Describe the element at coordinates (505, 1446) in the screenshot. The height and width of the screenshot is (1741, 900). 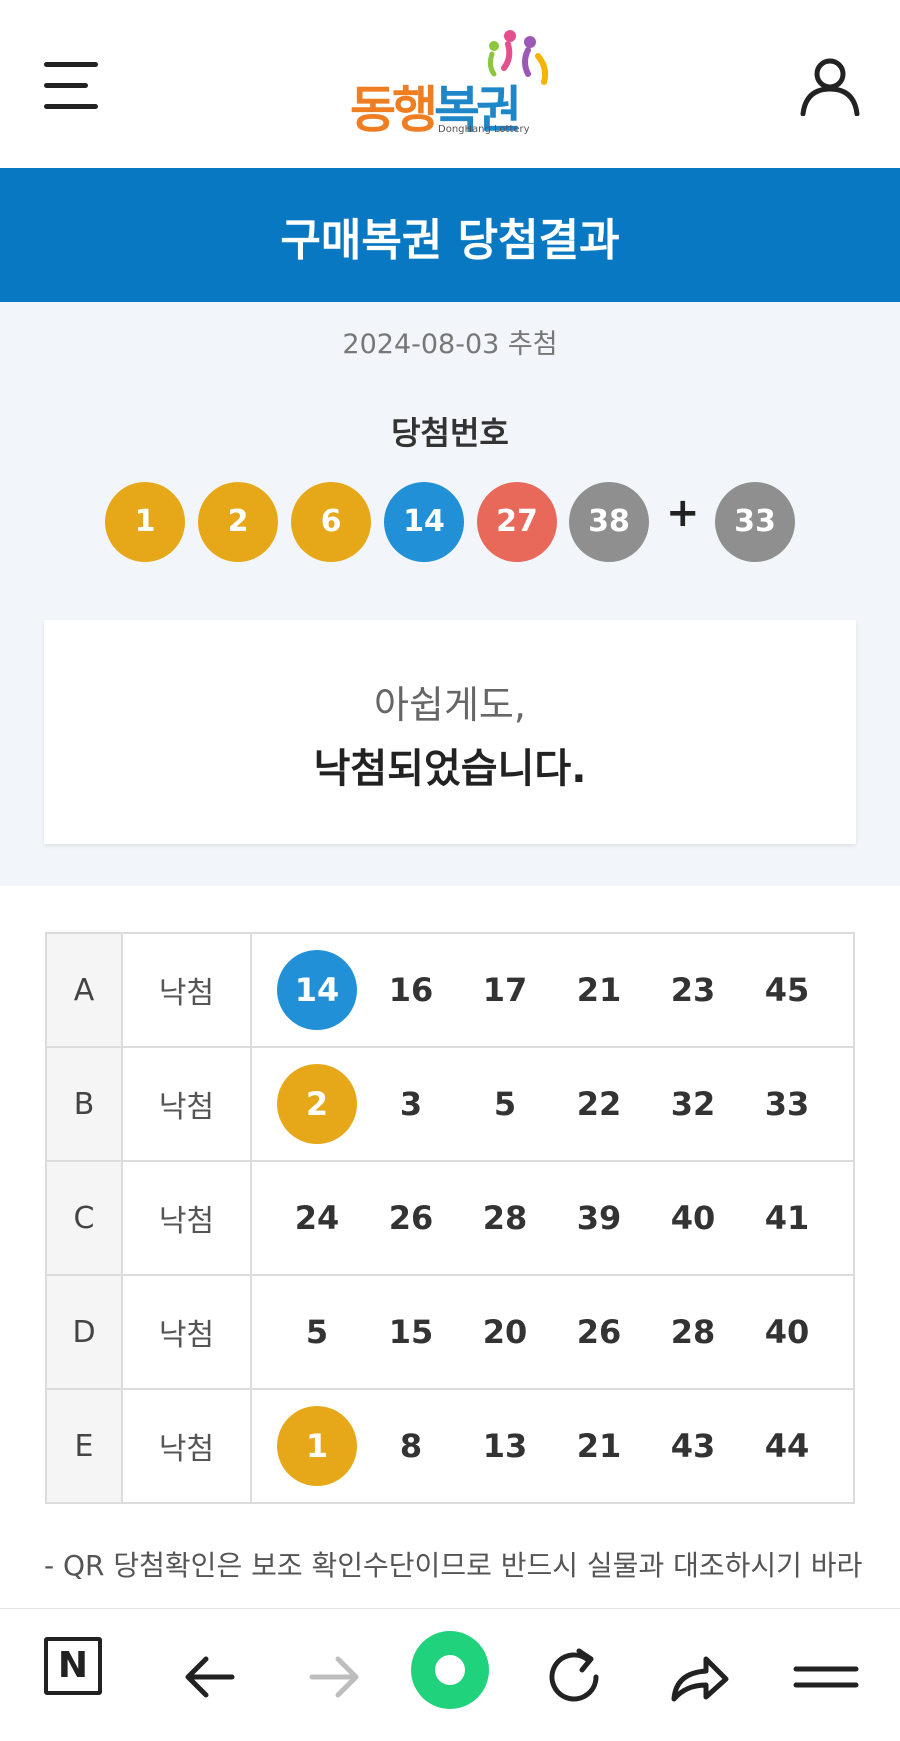
I see `ticket-number: 13` at that location.